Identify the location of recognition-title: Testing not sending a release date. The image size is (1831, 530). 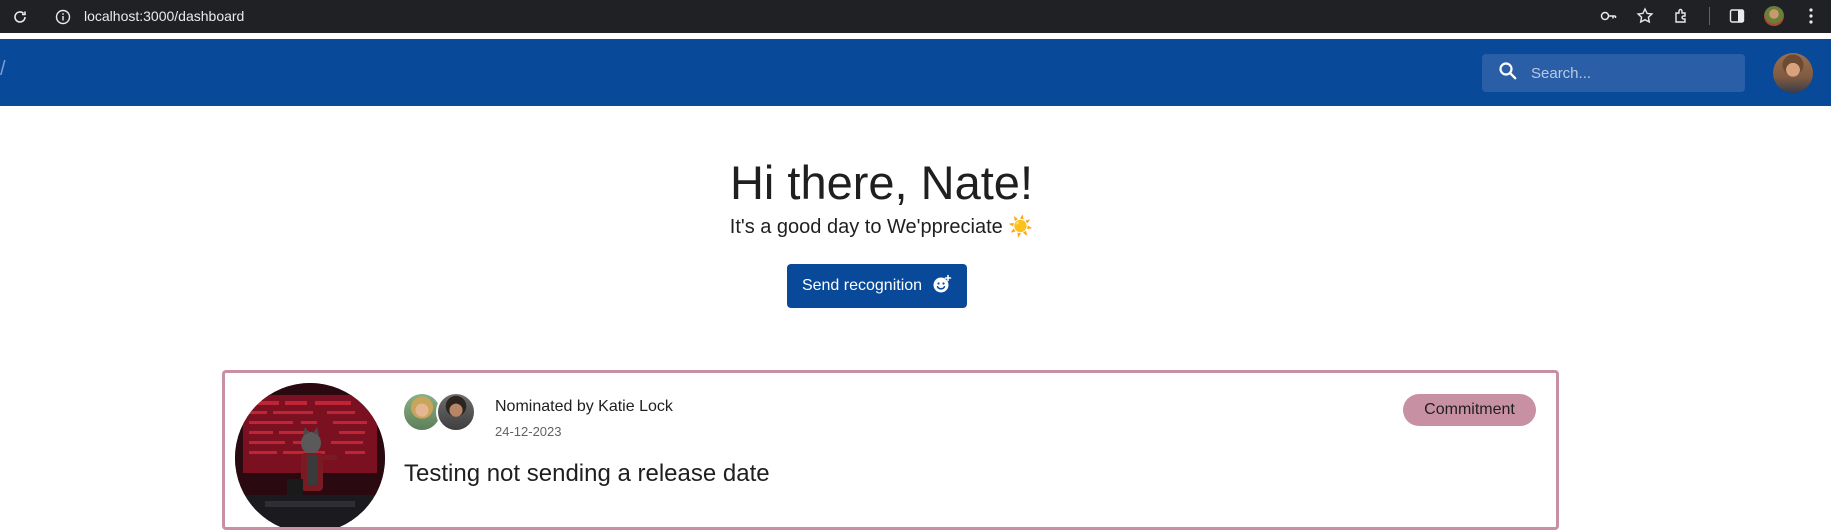
(587, 473).